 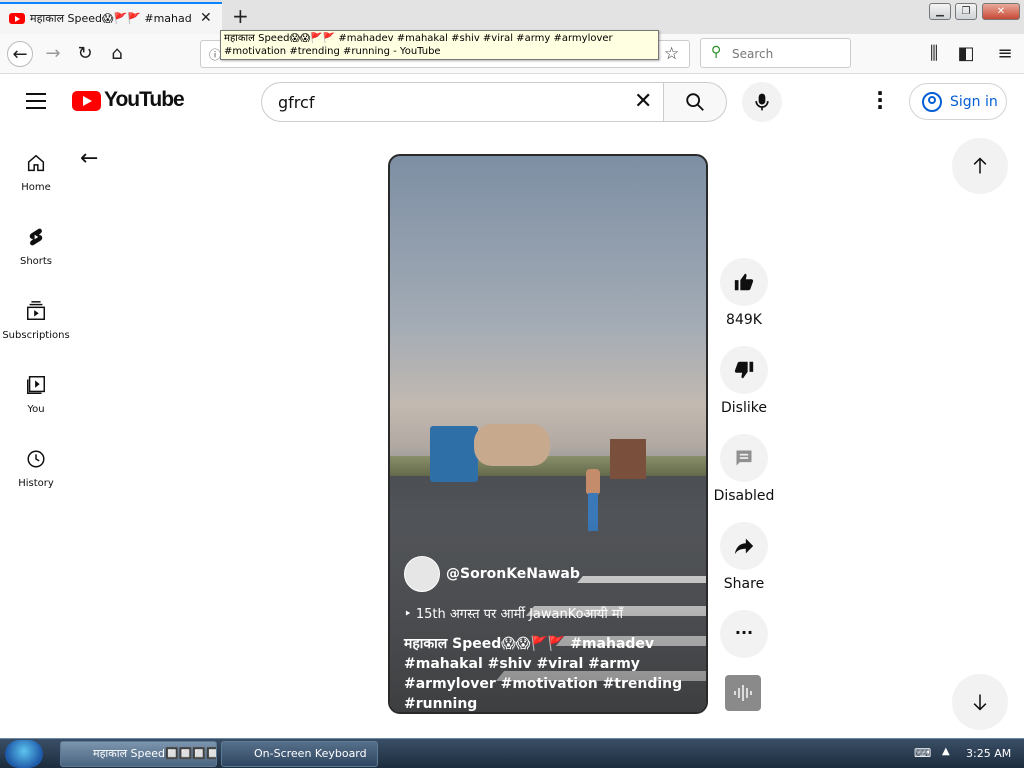 I want to click on home-icon, so click(x=36, y=163).